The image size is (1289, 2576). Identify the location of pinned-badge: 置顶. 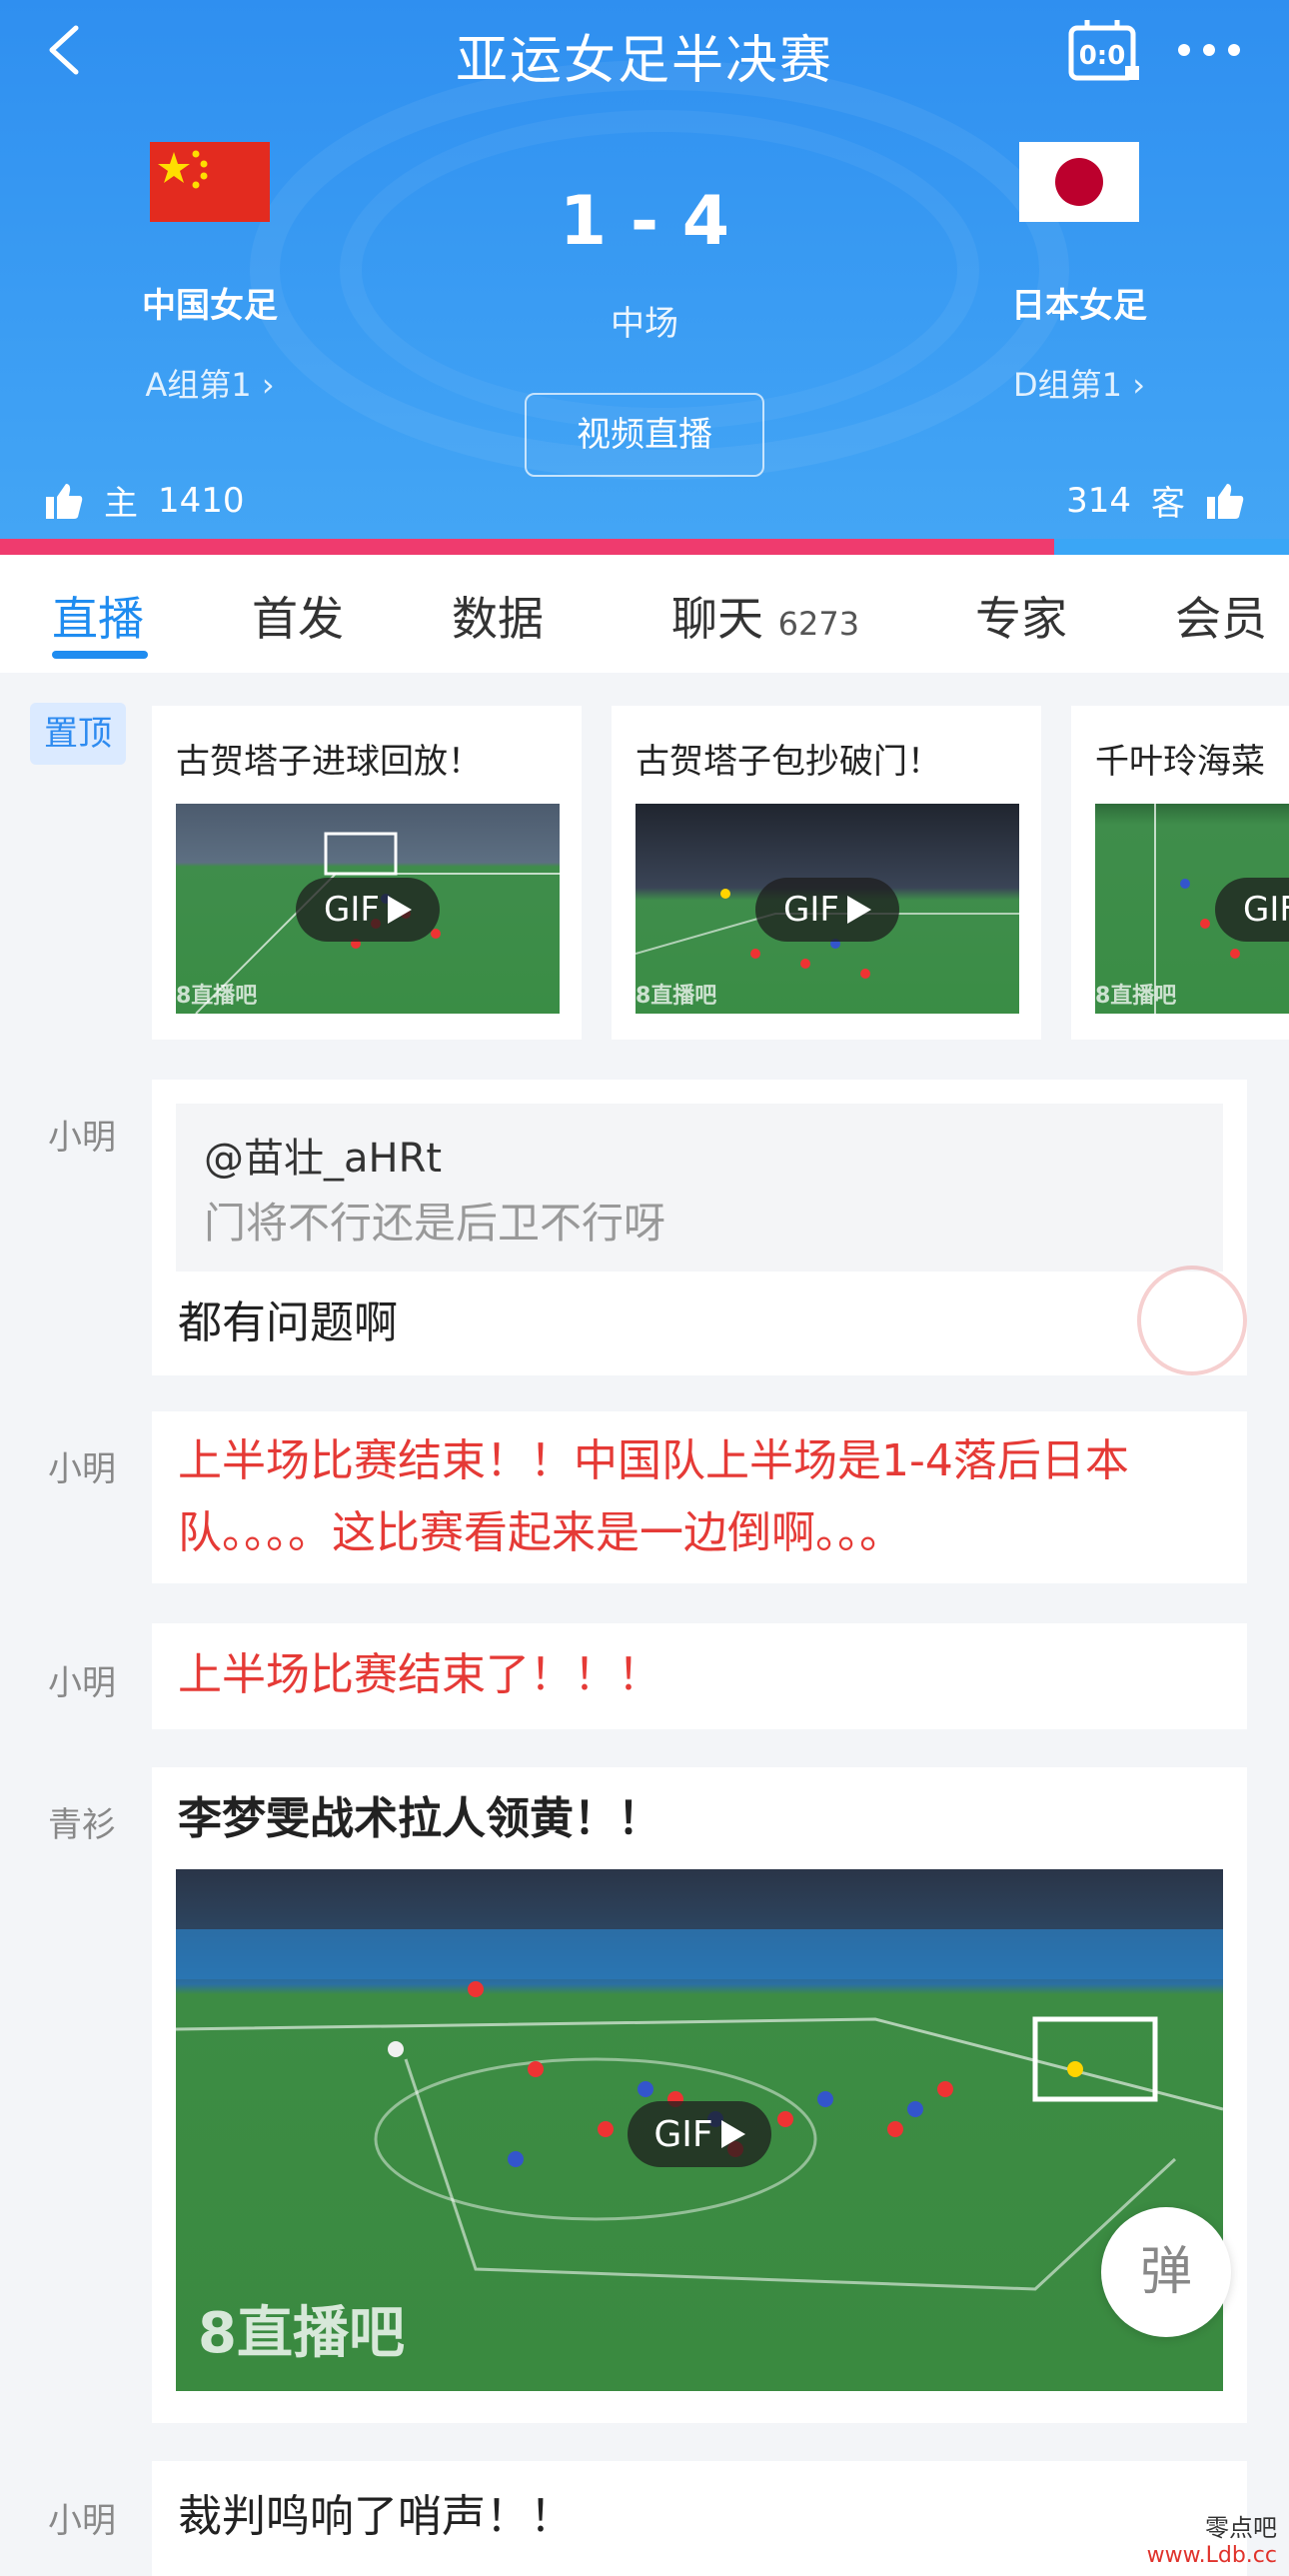
(78, 734).